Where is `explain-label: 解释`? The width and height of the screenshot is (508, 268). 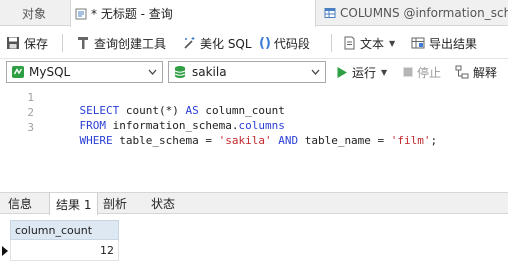
explain-label: 解释 is located at coordinates (485, 72).